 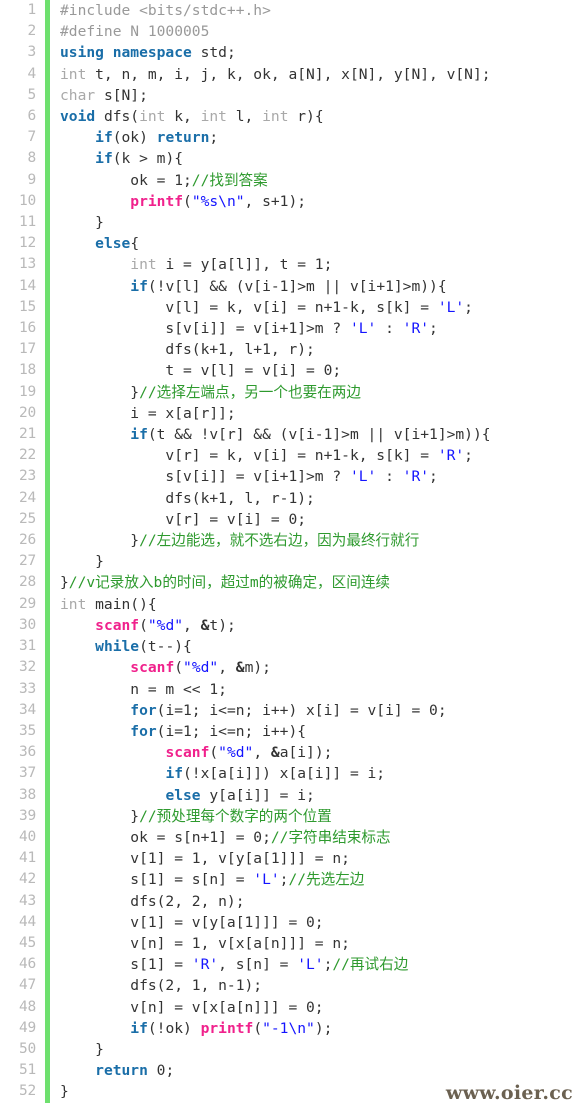 I want to click on code-line-content: if(!v[l] && (v[i-1]>m || v[i+1]>m)){, so click(x=314, y=286).